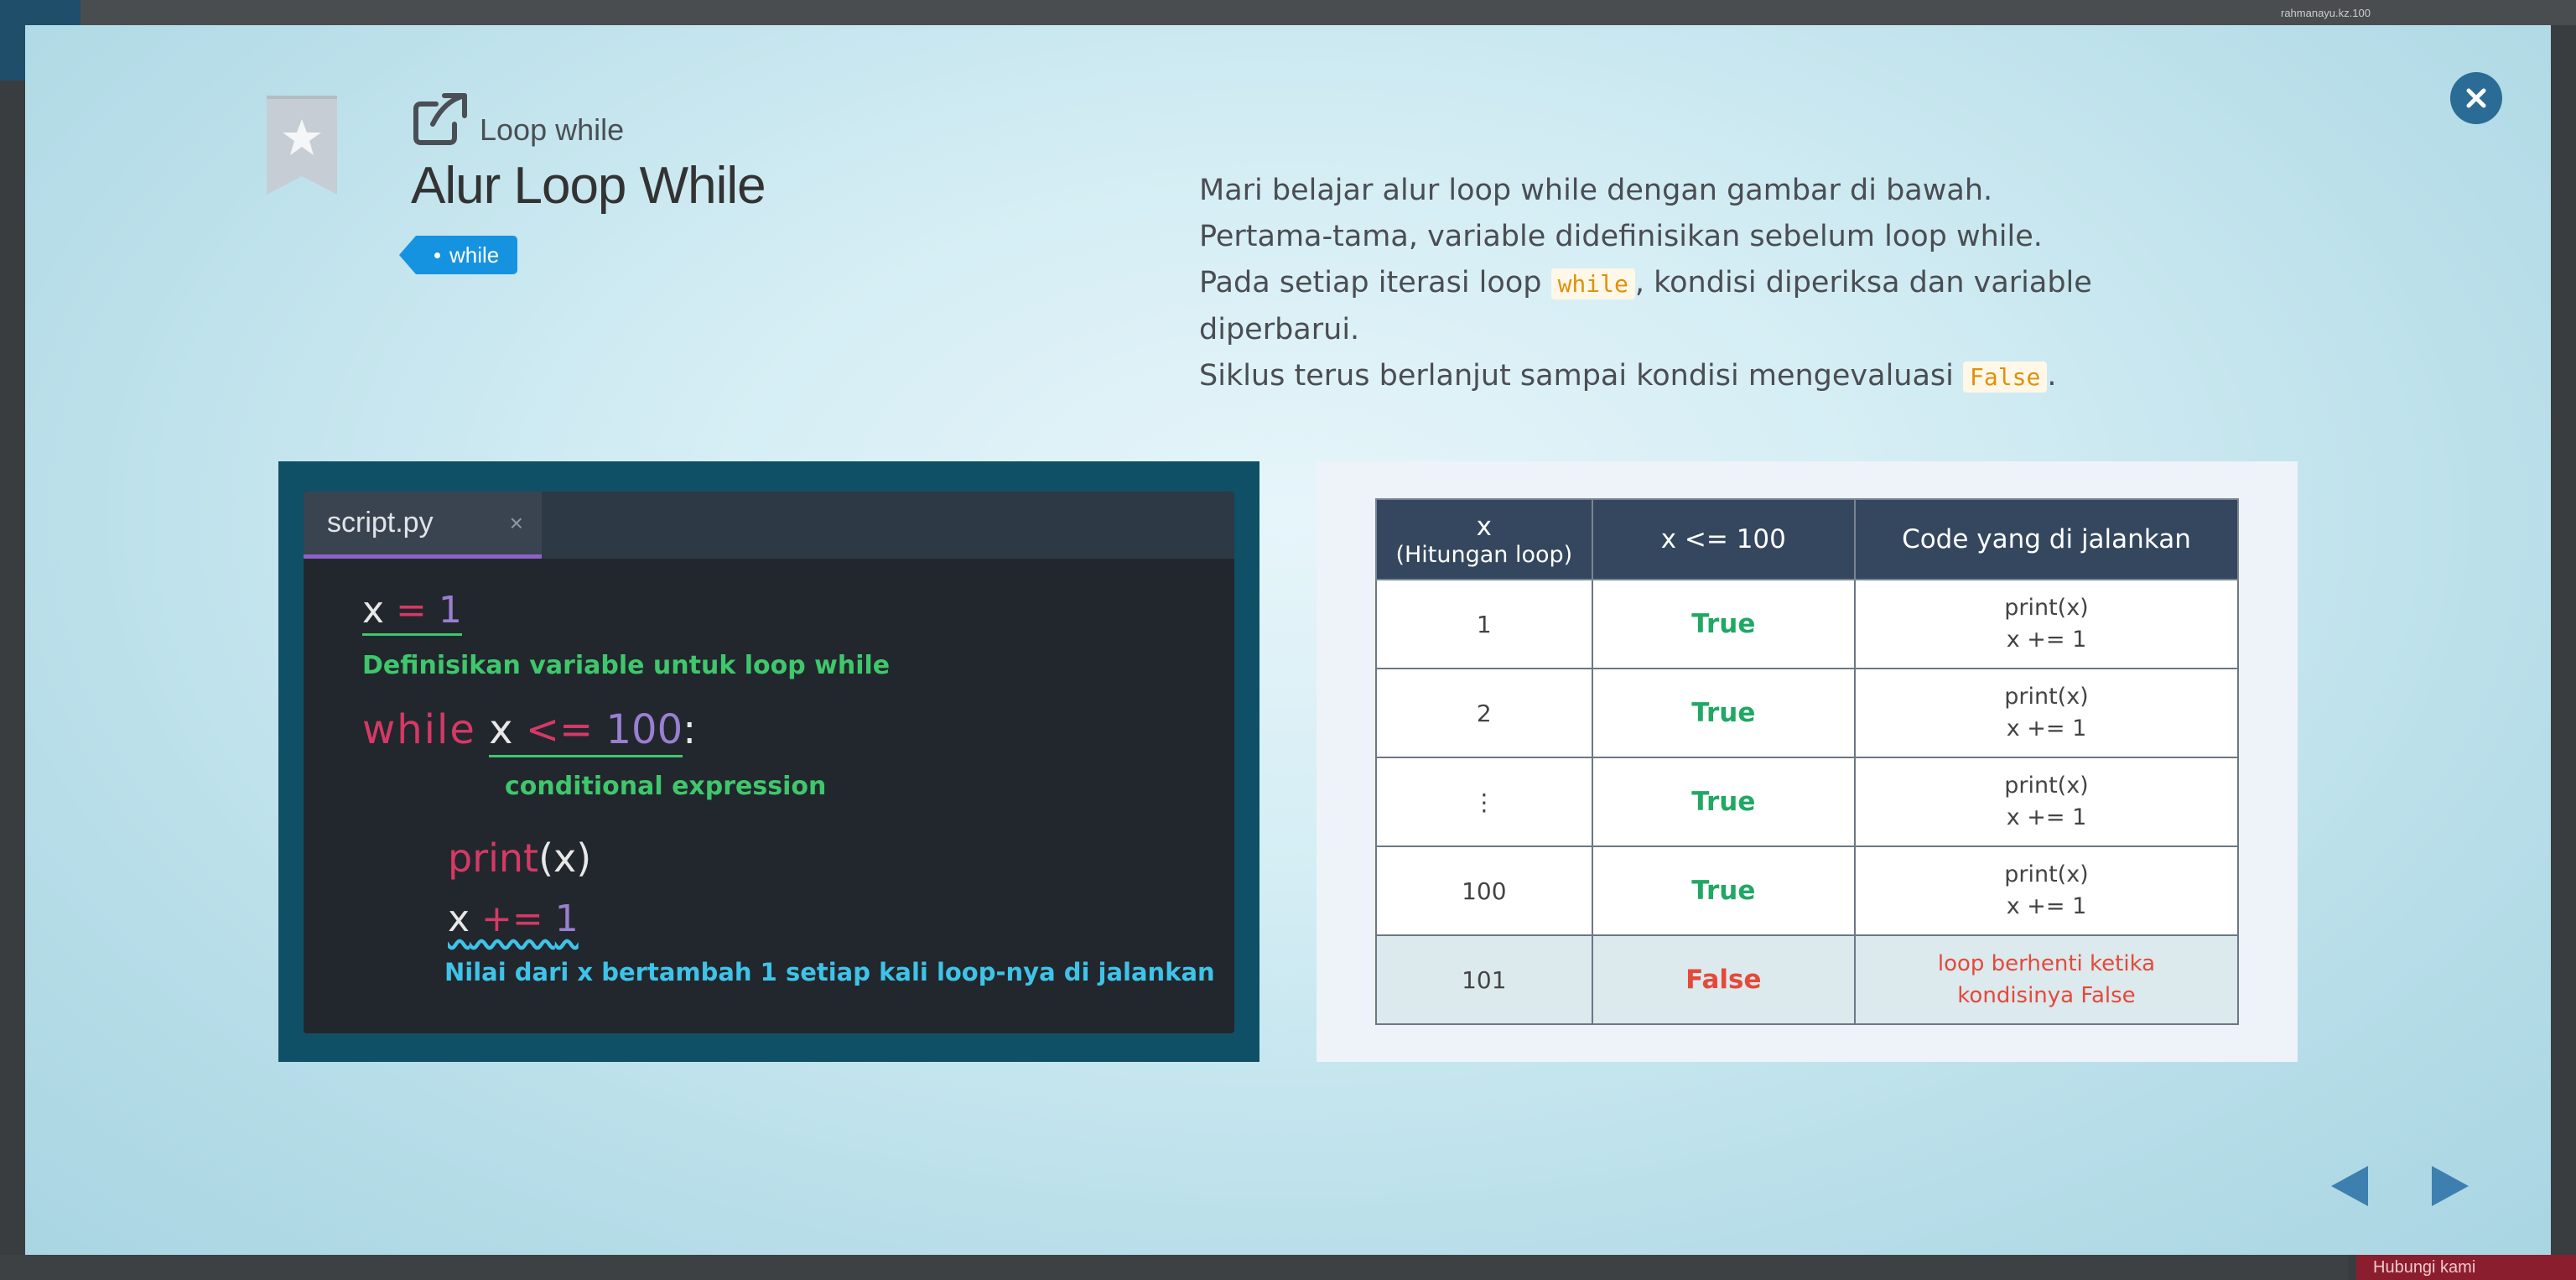 The image size is (2576, 1280). What do you see at coordinates (1484, 624) in the screenshot?
I see `table-cell-x: 1` at bounding box center [1484, 624].